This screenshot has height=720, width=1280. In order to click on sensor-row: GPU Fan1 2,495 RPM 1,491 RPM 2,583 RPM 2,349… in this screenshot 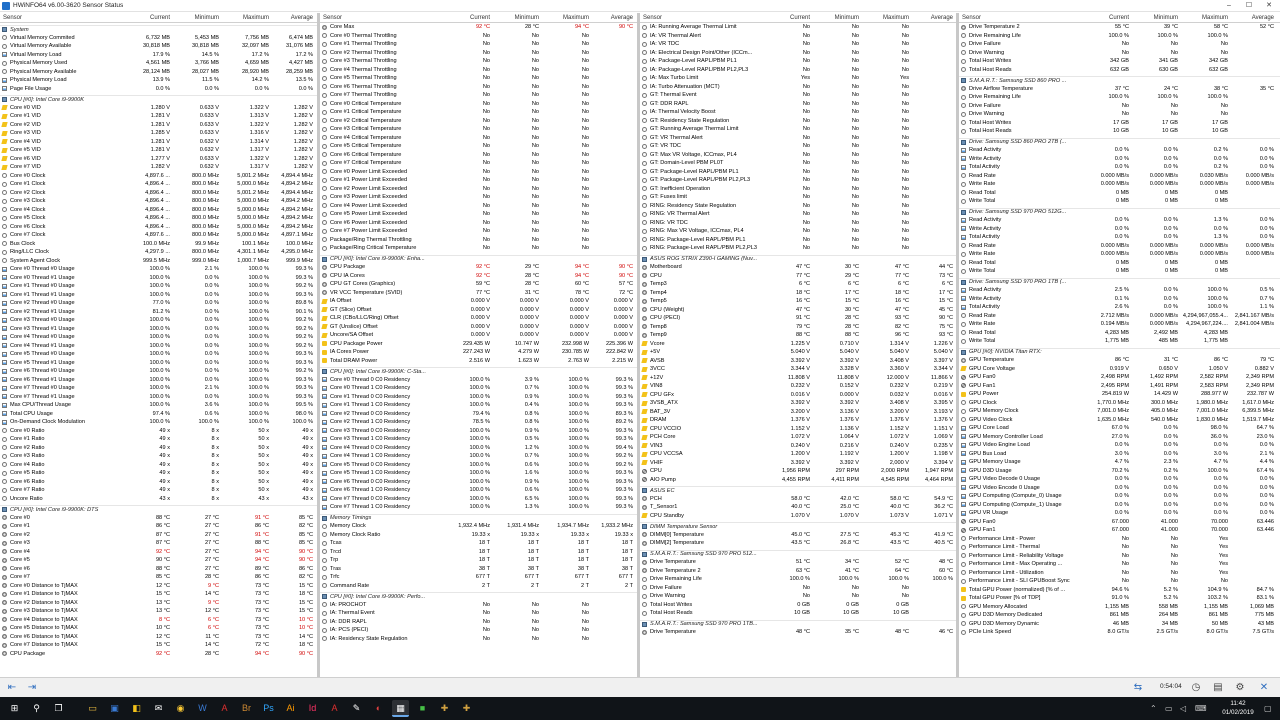, I will do `click(1119, 386)`.